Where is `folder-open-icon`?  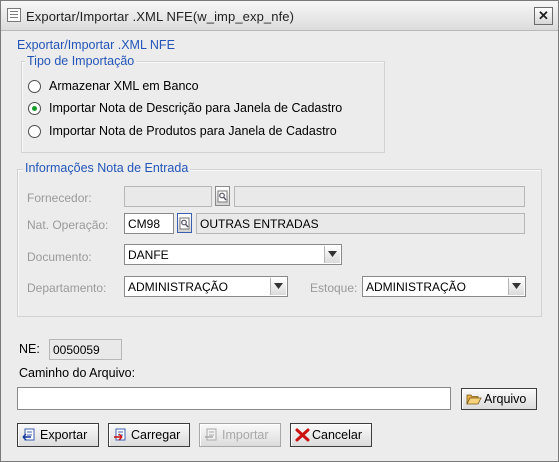 folder-open-icon is located at coordinates (474, 399).